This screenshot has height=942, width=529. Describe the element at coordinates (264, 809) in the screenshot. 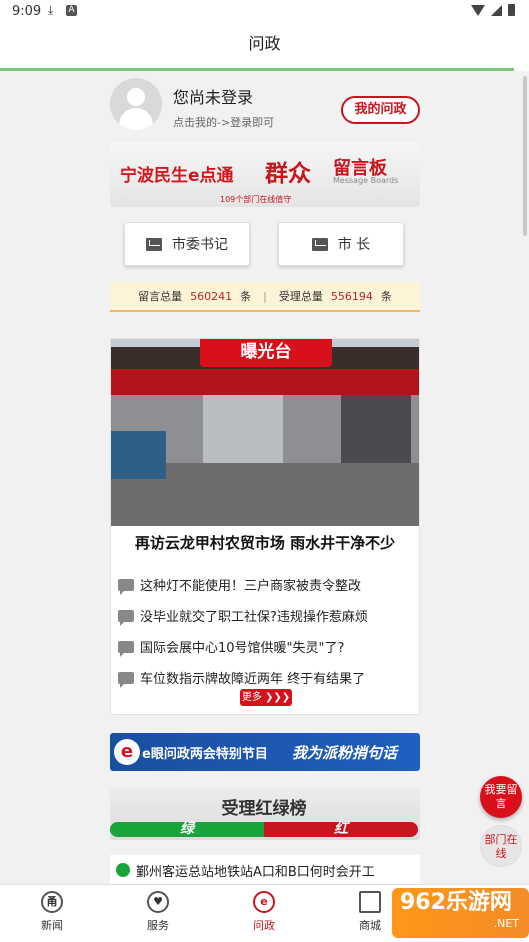

I see `red-green-title: 受理红绿榜` at that location.